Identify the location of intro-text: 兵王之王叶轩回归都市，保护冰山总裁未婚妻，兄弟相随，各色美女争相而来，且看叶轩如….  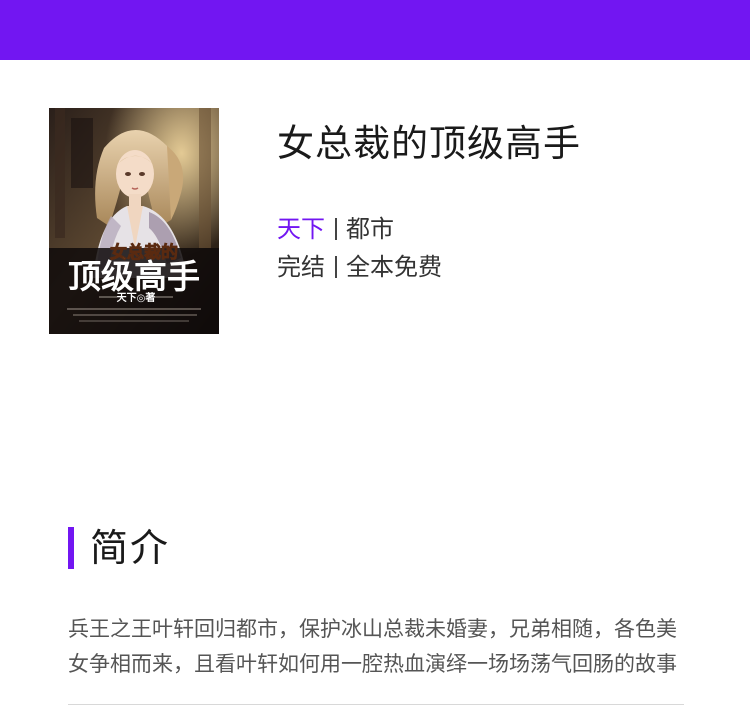
(372, 646).